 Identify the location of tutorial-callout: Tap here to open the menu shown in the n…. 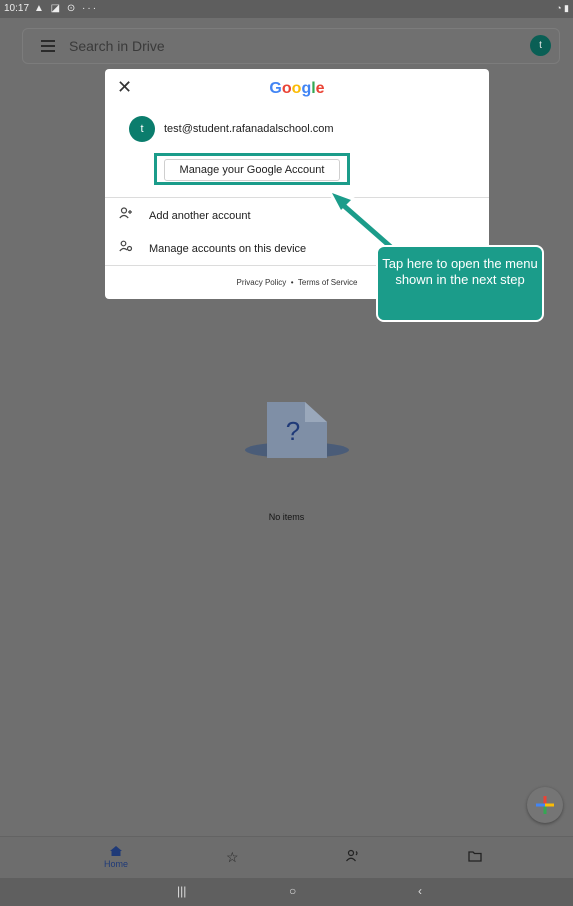
(460, 283).